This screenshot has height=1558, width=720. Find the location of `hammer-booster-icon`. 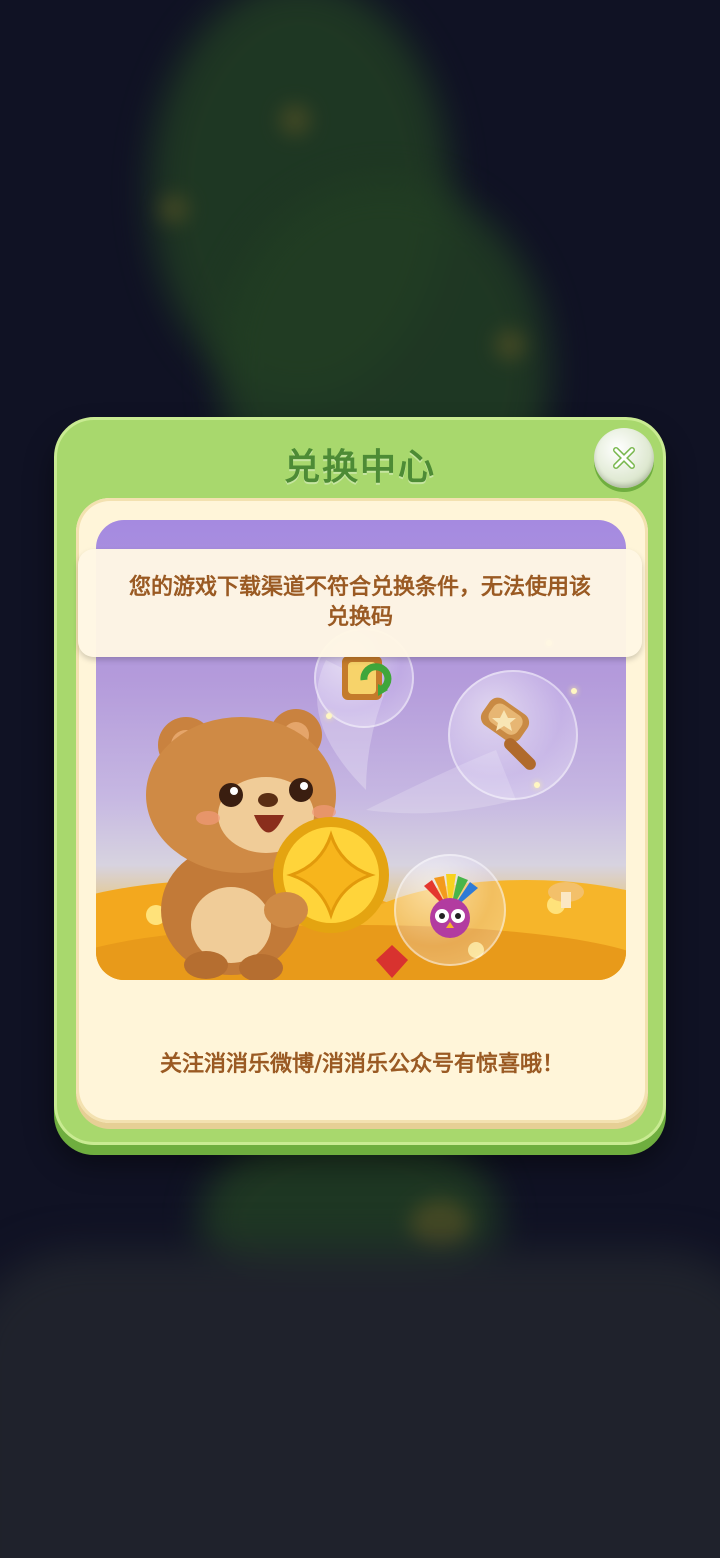

hammer-booster-icon is located at coordinates (508, 733).